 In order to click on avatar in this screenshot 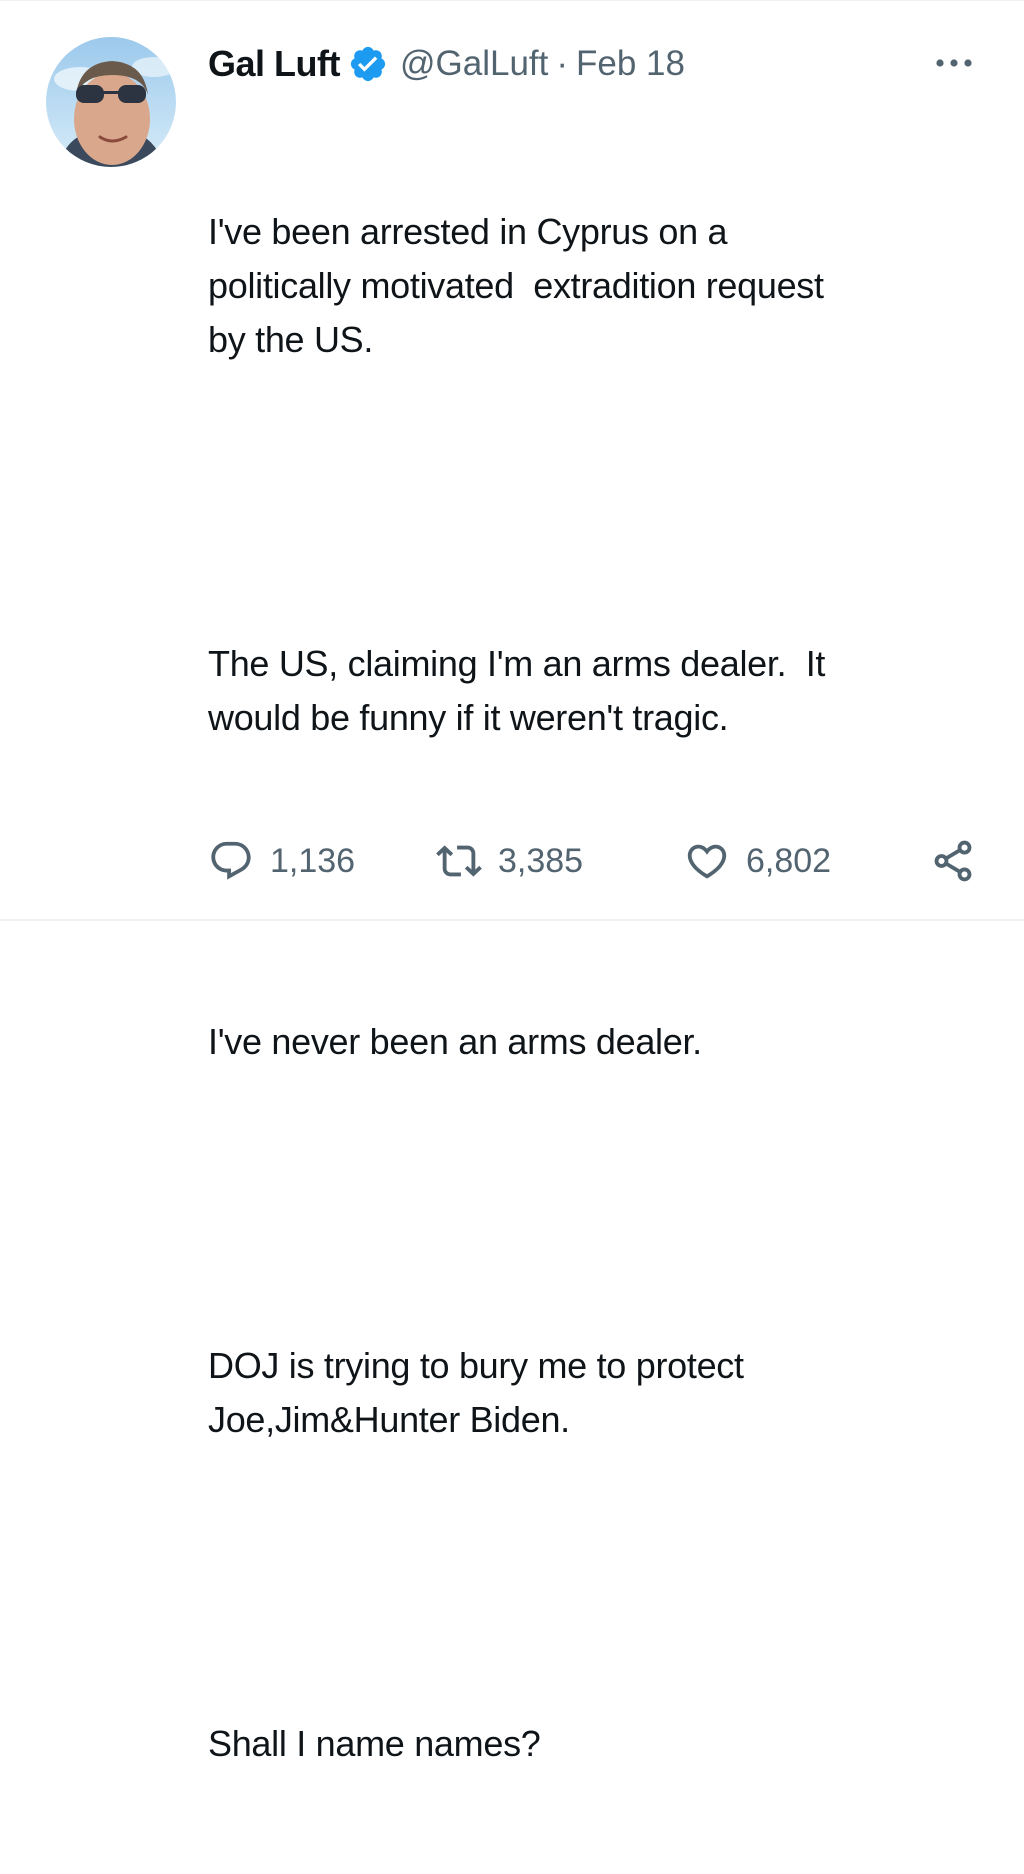, I will do `click(111, 102)`.